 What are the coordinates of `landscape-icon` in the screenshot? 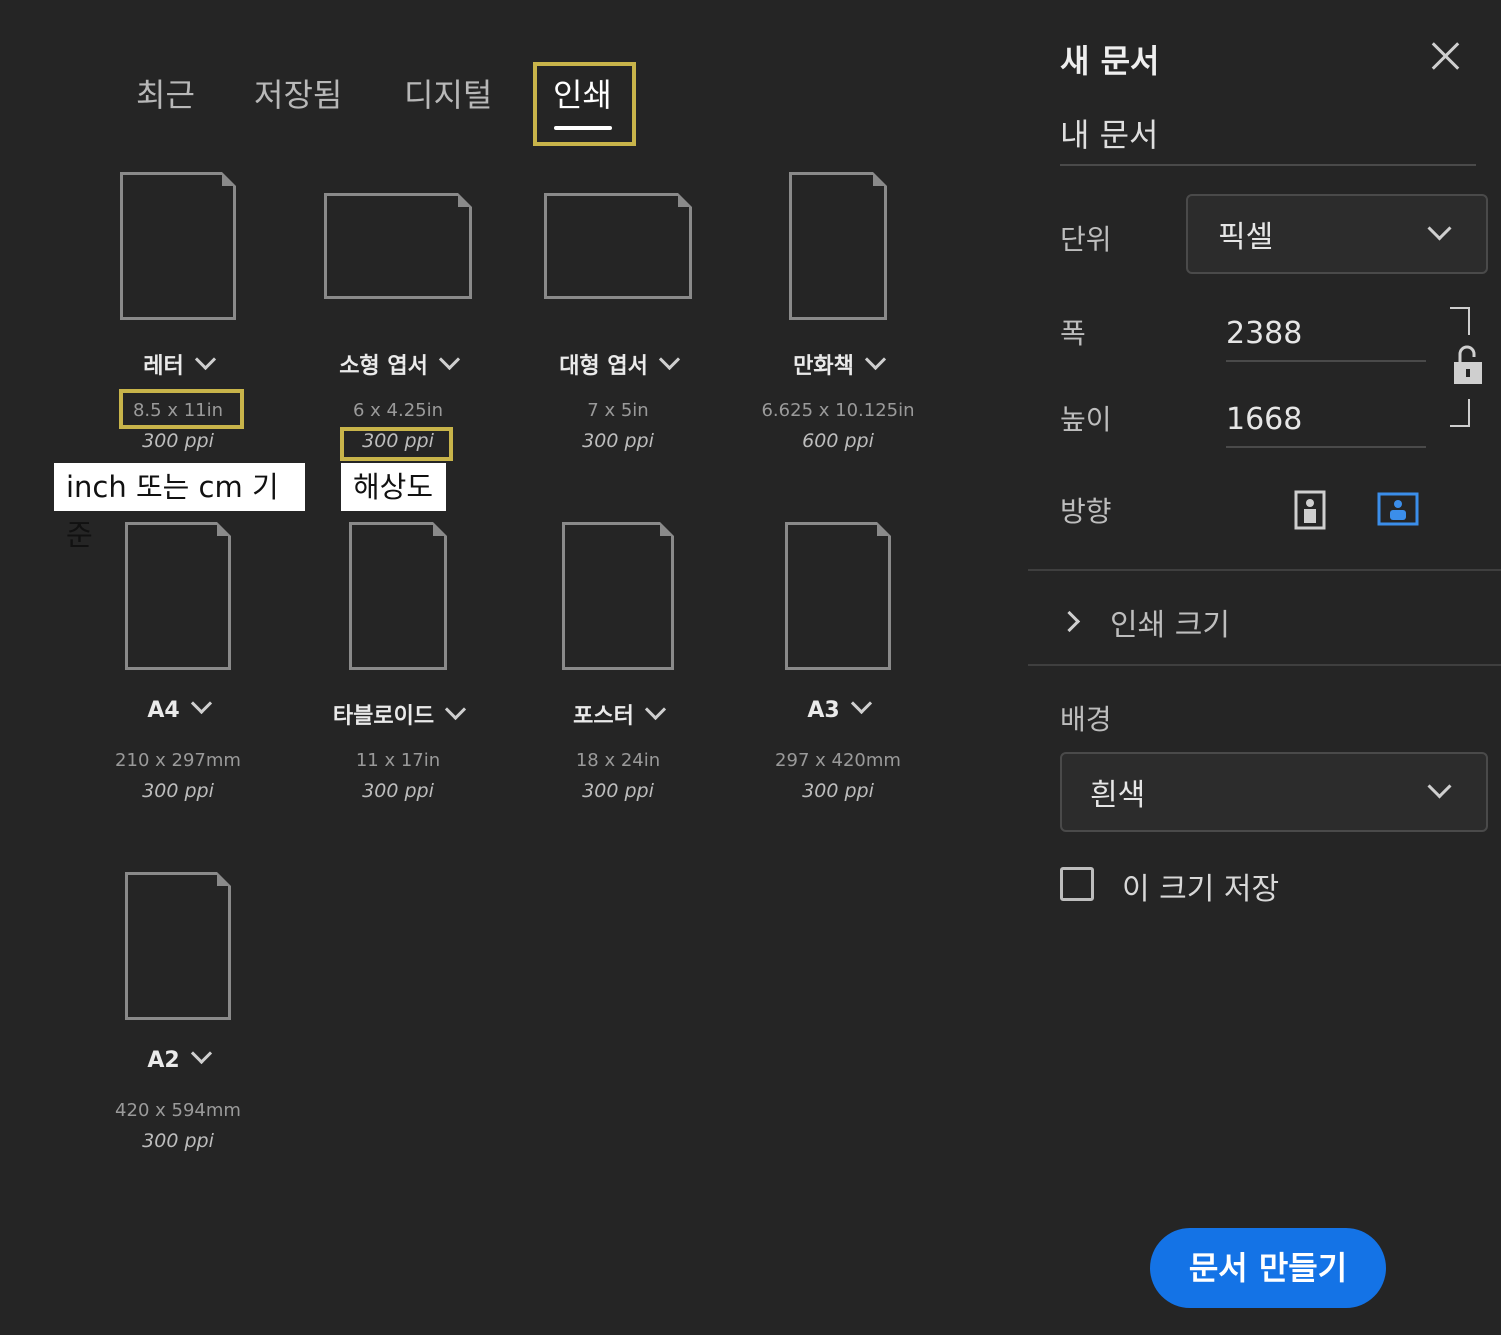 It's located at (1398, 509).